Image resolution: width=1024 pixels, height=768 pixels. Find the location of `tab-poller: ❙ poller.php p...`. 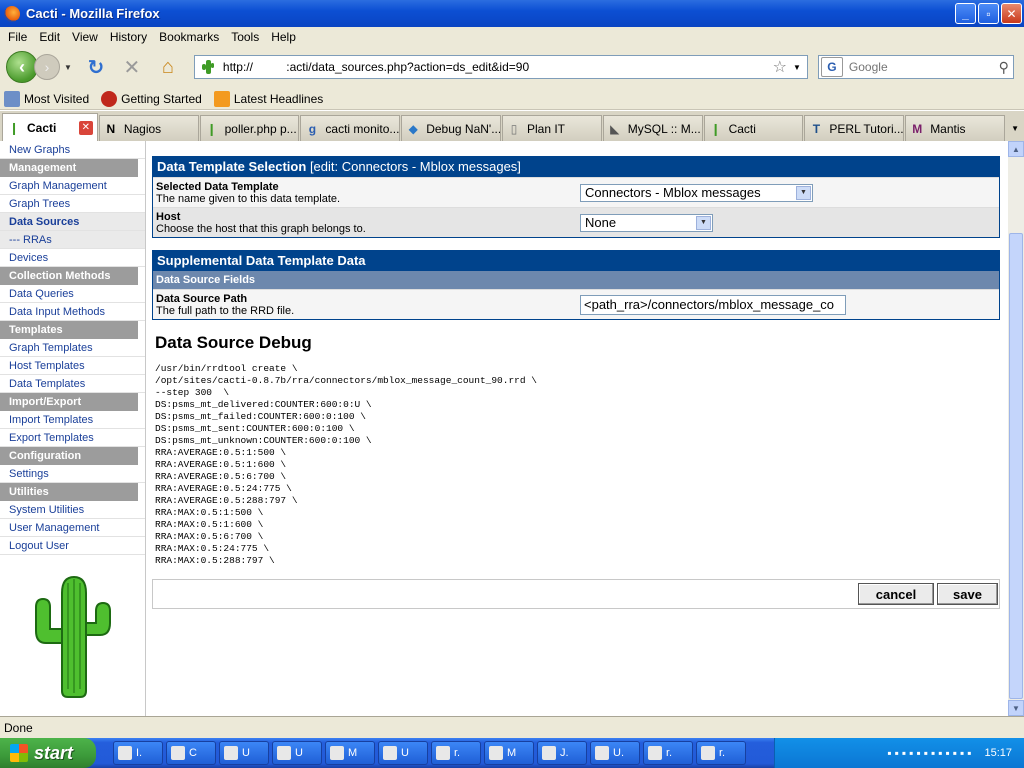

tab-poller: ❙ poller.php p... is located at coordinates (249, 128).